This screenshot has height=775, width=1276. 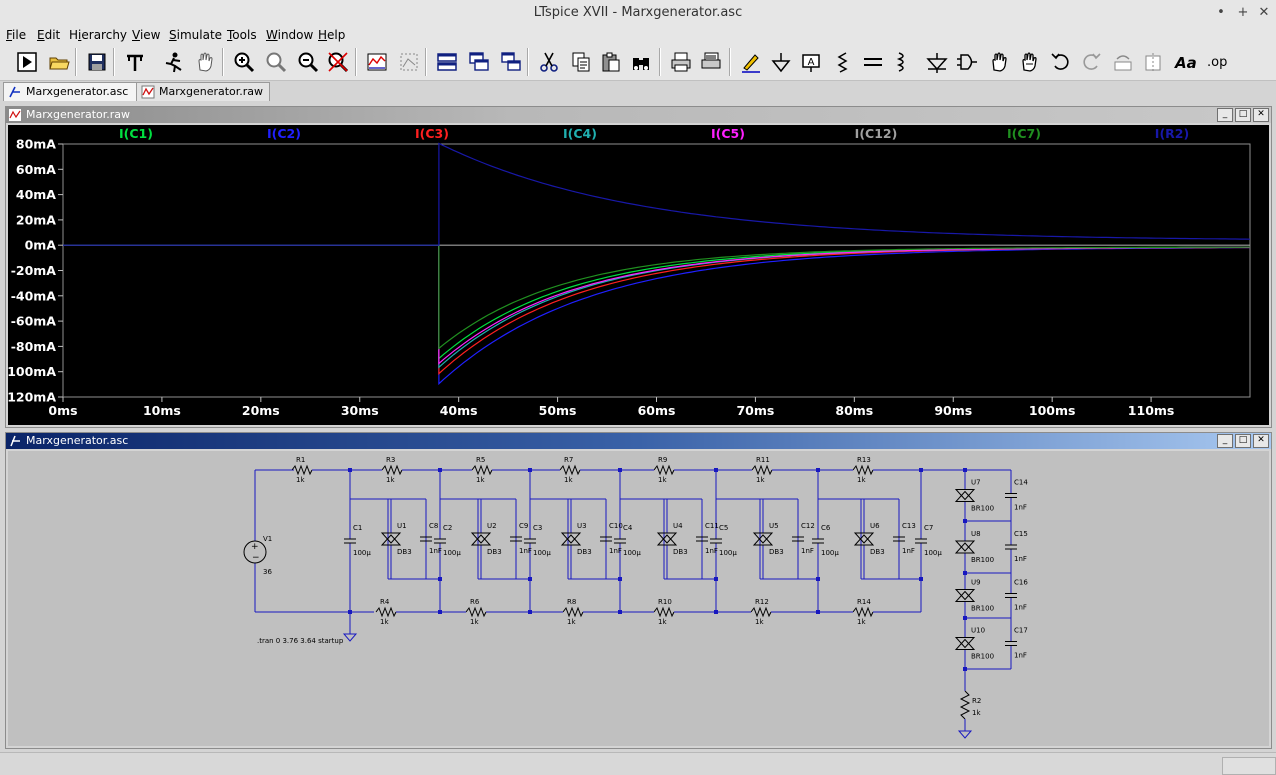 What do you see at coordinates (638, 91) in the screenshot?
I see `document-tabs: Marxgenerator.asc Marxgenerator.raw` at bounding box center [638, 91].